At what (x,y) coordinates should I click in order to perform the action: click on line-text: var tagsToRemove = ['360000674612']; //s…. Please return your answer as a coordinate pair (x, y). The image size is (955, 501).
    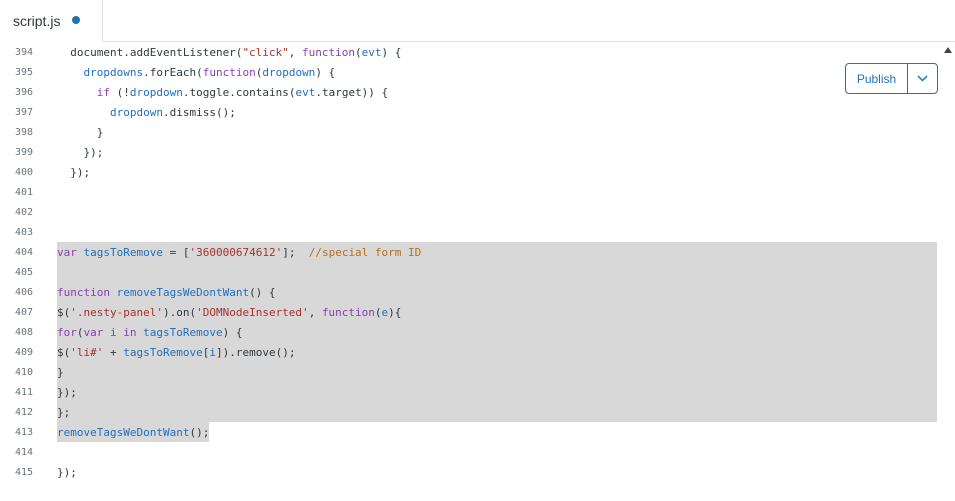
    Looking at the image, I should click on (239, 252).